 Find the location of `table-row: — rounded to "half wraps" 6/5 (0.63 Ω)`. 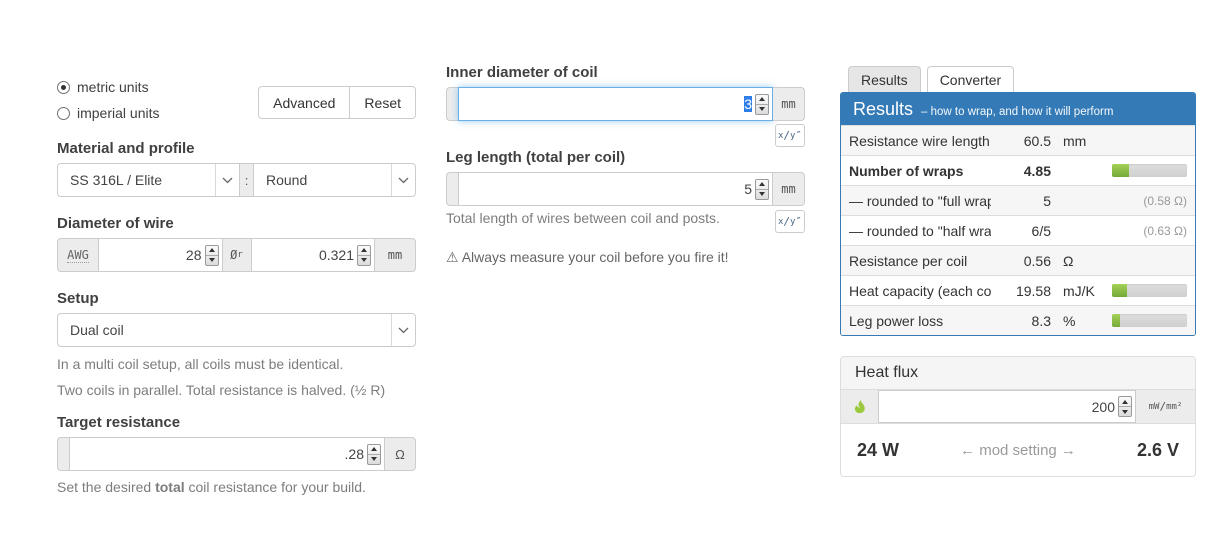

table-row: — rounded to "half wraps" 6/5 (0.63 Ω) is located at coordinates (1018, 230).